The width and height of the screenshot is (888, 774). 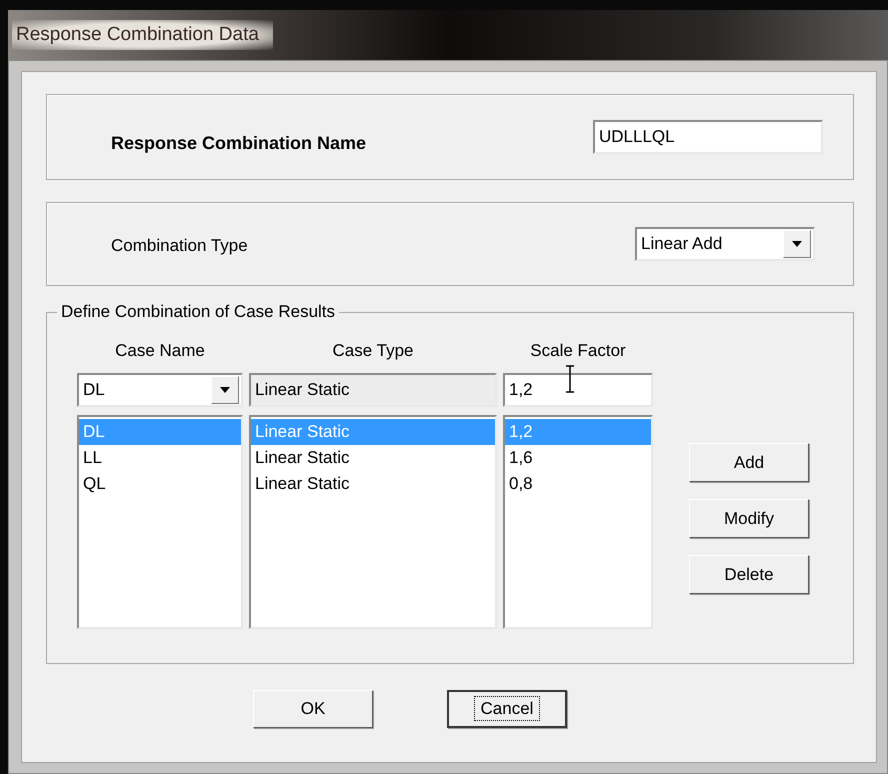 What do you see at coordinates (142, 35) in the screenshot?
I see `window-title: Response Combination Data` at bounding box center [142, 35].